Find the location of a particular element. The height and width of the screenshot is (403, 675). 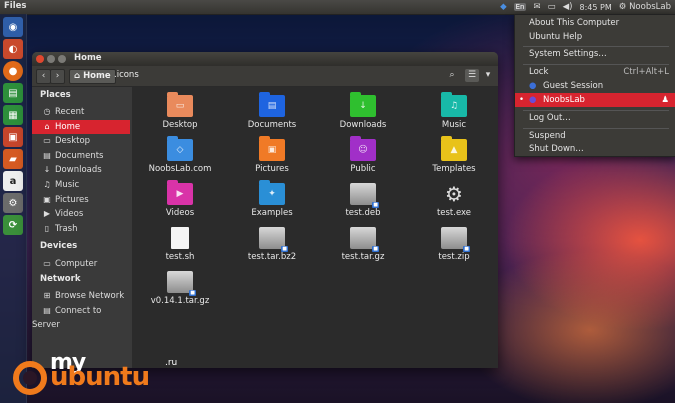

folder-emblem-icon: ▤ is located at coordinates (272, 106).